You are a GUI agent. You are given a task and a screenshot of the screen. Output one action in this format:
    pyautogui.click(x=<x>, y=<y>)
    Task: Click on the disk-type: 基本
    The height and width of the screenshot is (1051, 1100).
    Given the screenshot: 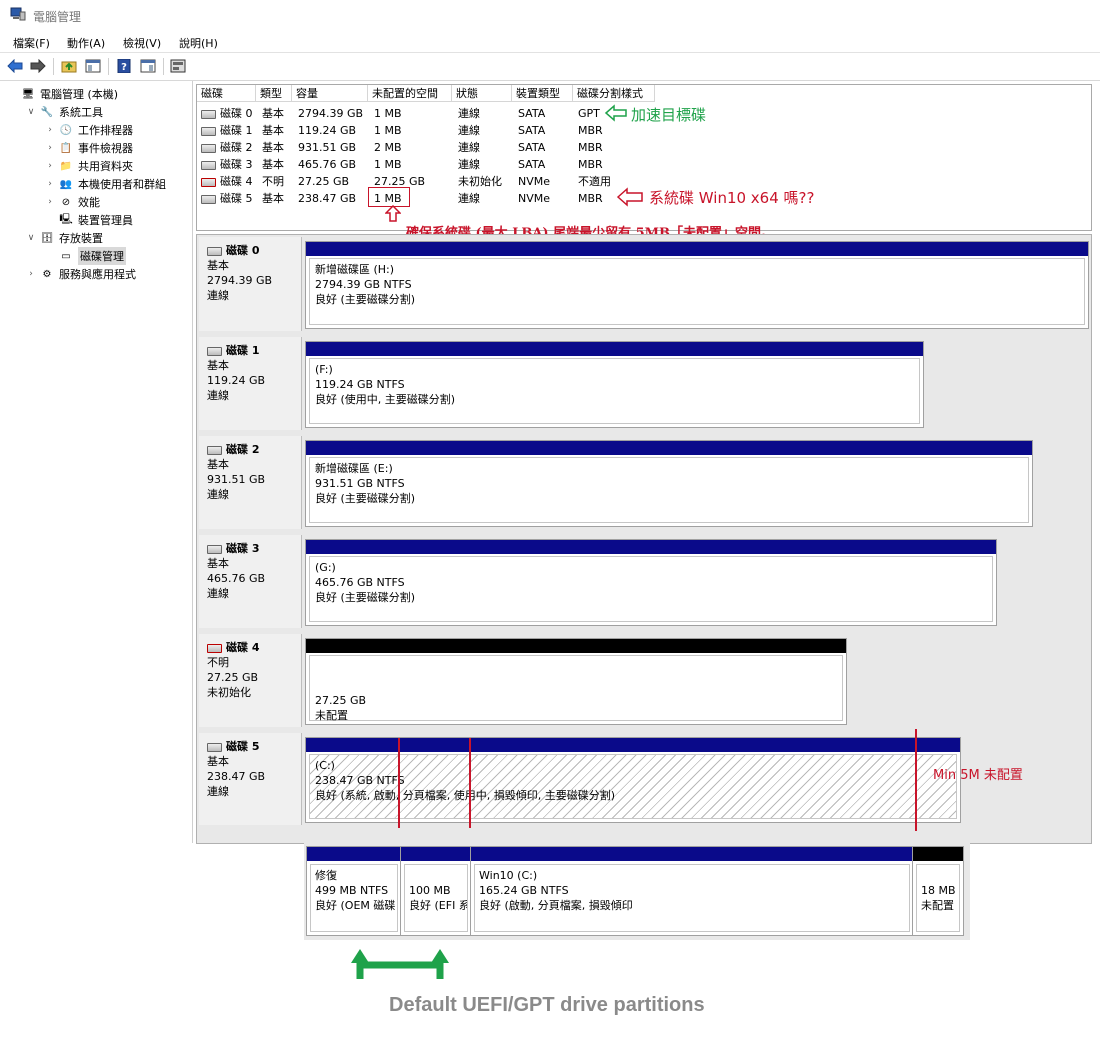 What is the action you would take?
    pyautogui.click(x=218, y=761)
    